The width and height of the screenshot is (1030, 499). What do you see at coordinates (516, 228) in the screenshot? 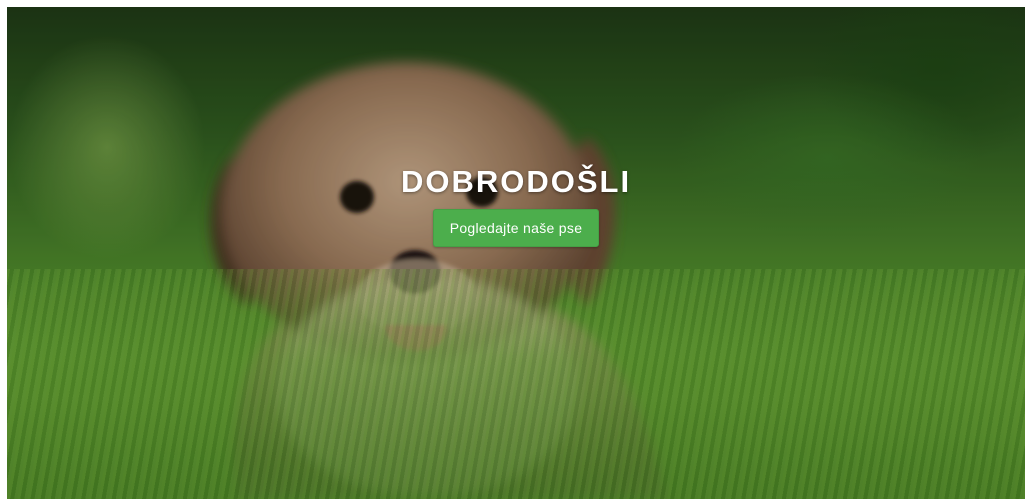
I see `view-dogs-button: Pogledajte naše pse` at bounding box center [516, 228].